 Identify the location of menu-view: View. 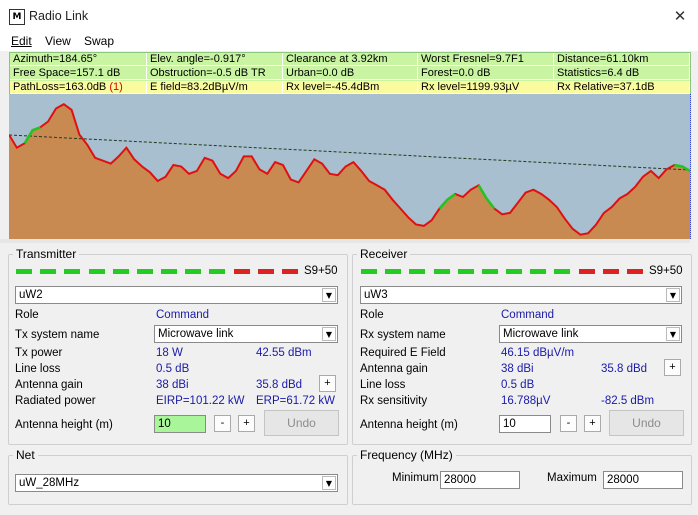
(58, 41).